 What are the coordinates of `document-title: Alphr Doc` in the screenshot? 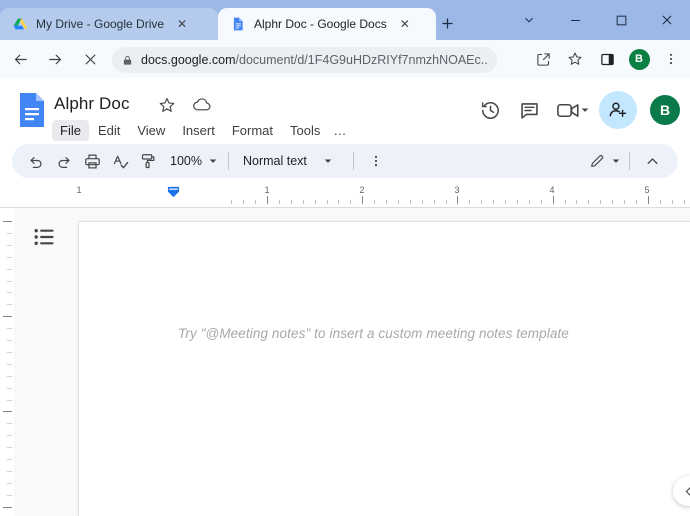 It's located at (92, 104).